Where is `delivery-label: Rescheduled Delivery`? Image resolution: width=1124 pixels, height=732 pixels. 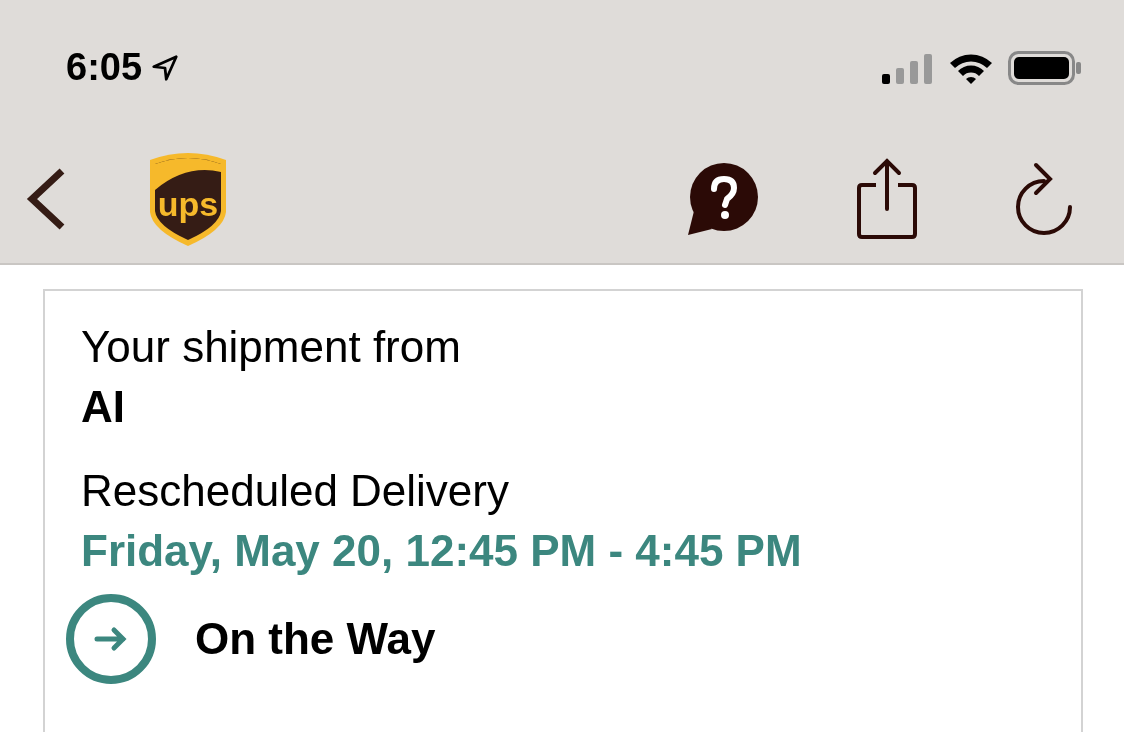 delivery-label: Rescheduled Delivery is located at coordinates (295, 491).